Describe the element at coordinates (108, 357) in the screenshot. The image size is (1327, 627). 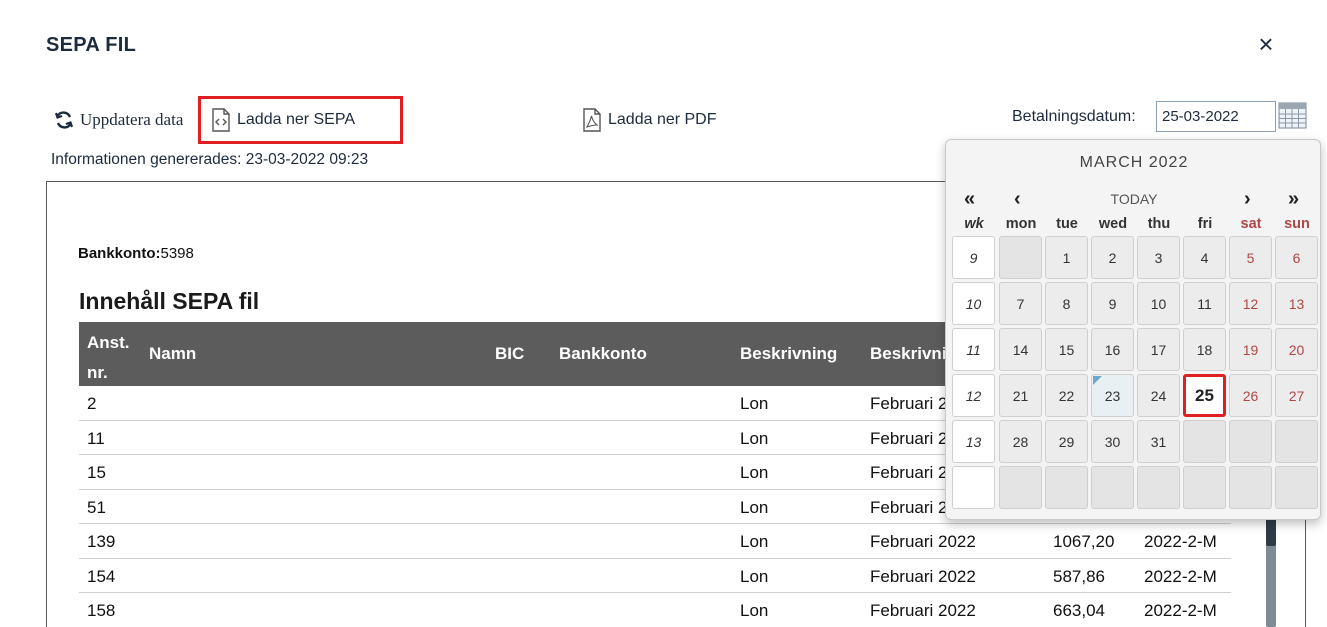
I see `col-employee-nr: Anst. nr.` at that location.